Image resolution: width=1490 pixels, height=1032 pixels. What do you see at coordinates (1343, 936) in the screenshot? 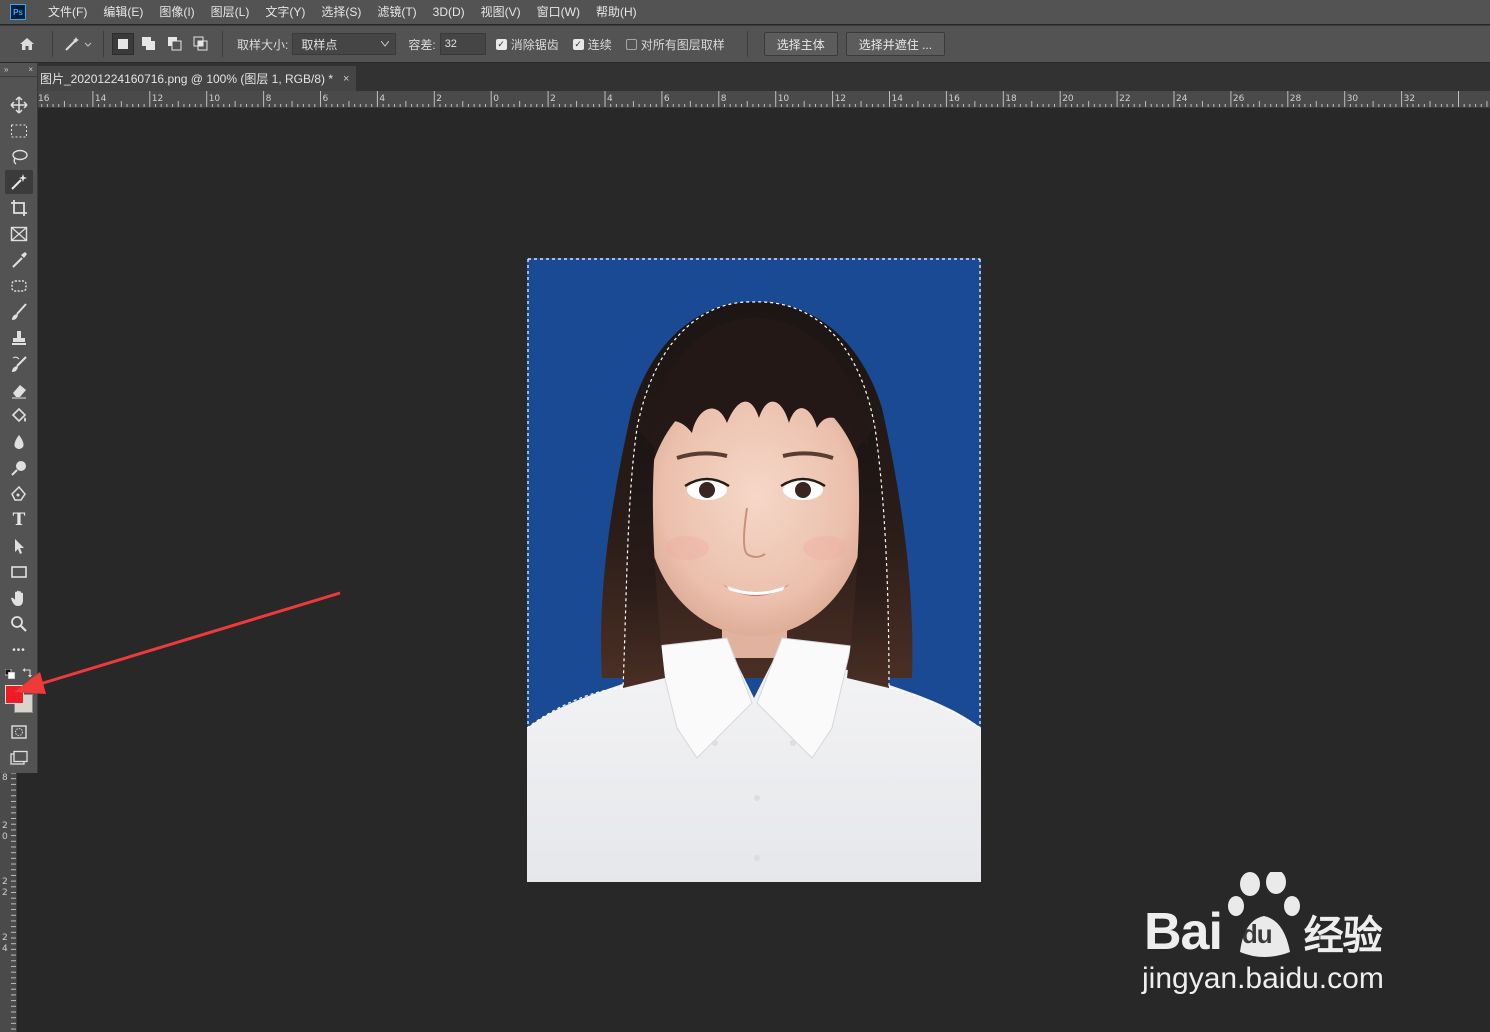
I see `watermark-brand-cn: 经验` at bounding box center [1343, 936].